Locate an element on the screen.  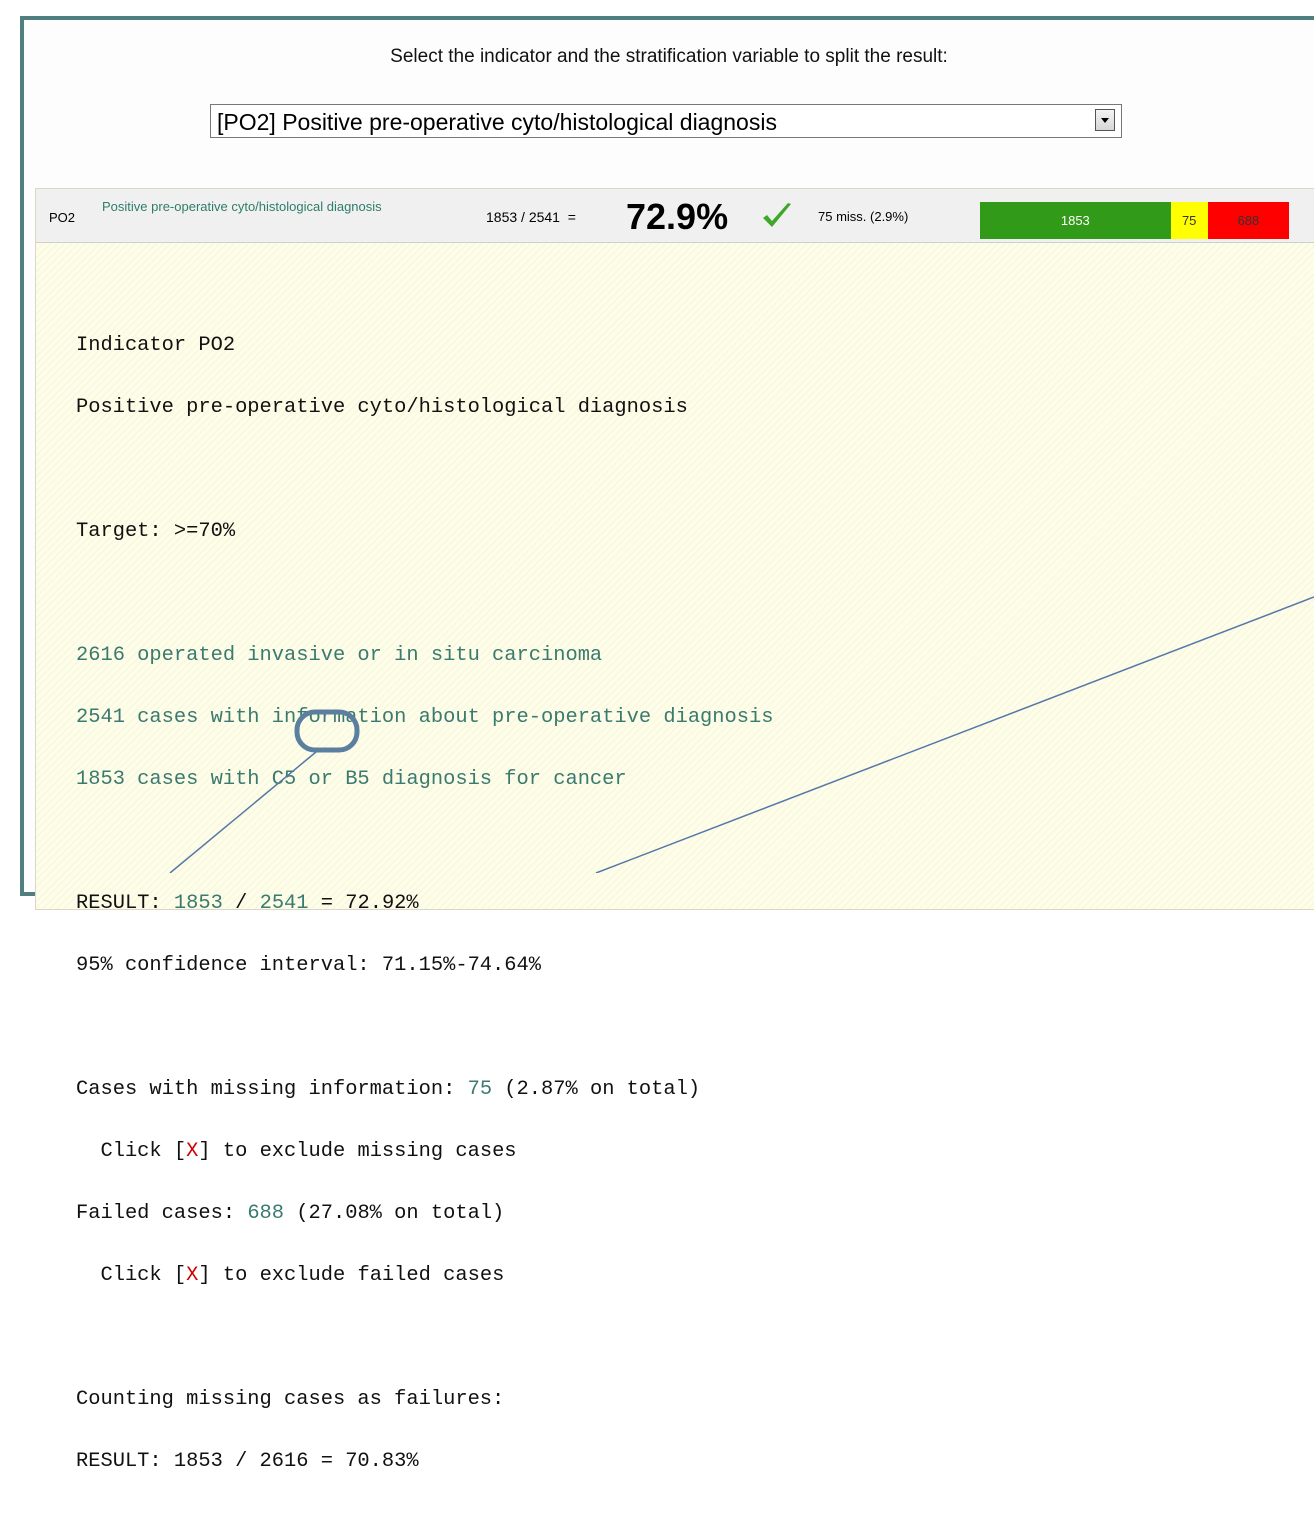
bar-segment-failed: 688 is located at coordinates (1248, 220).